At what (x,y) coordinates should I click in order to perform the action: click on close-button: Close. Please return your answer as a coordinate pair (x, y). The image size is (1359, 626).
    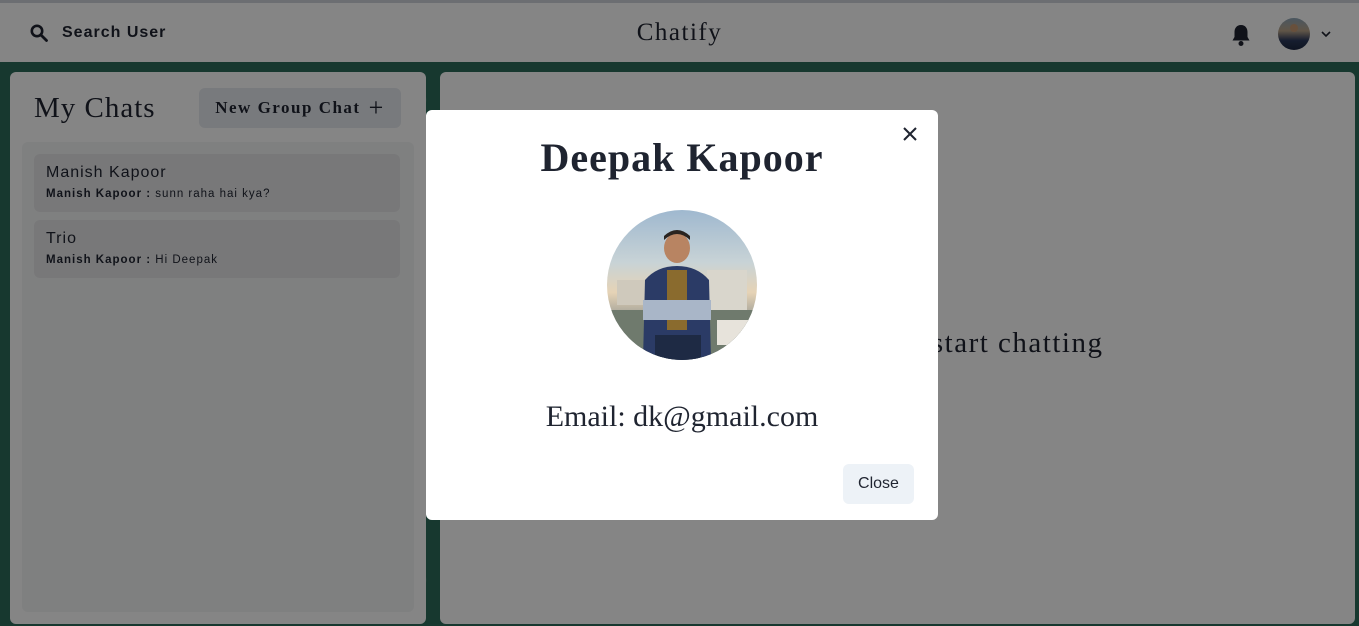
    Looking at the image, I should click on (878, 484).